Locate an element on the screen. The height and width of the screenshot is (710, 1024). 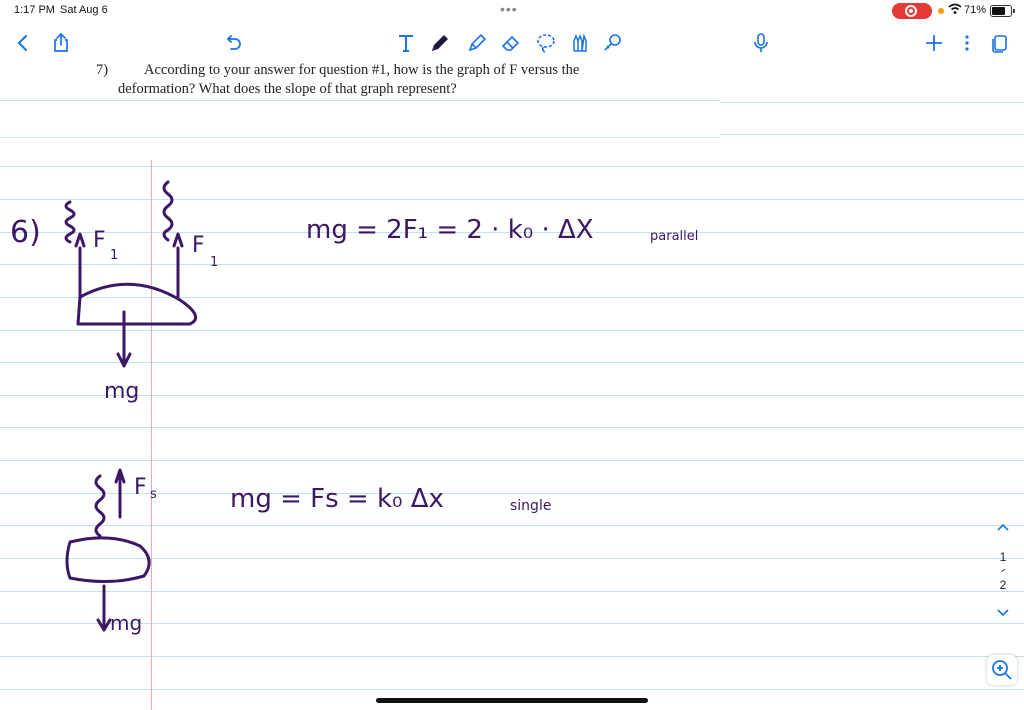
force-arrow-right is located at coordinates (178, 266).